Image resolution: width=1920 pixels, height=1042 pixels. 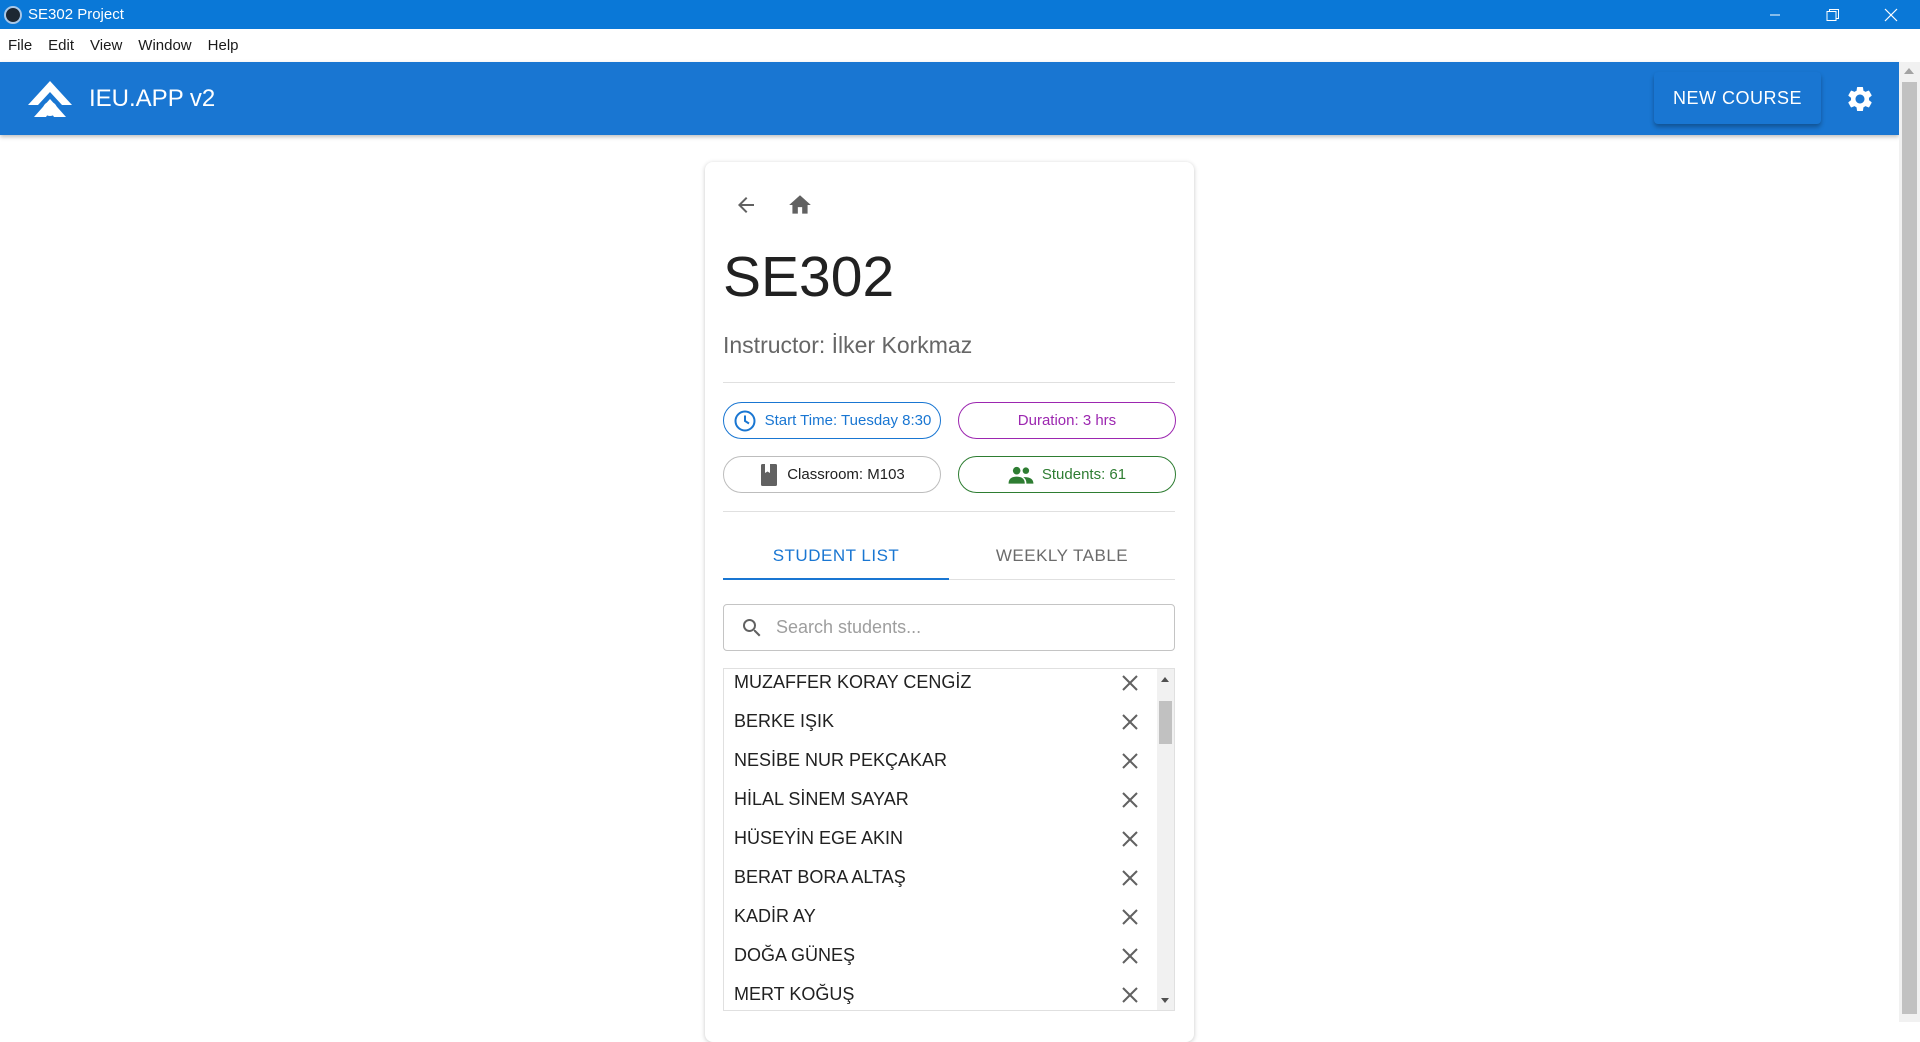 I want to click on student-name: NESİBE NUR PEKÇAKAR, so click(x=841, y=760).